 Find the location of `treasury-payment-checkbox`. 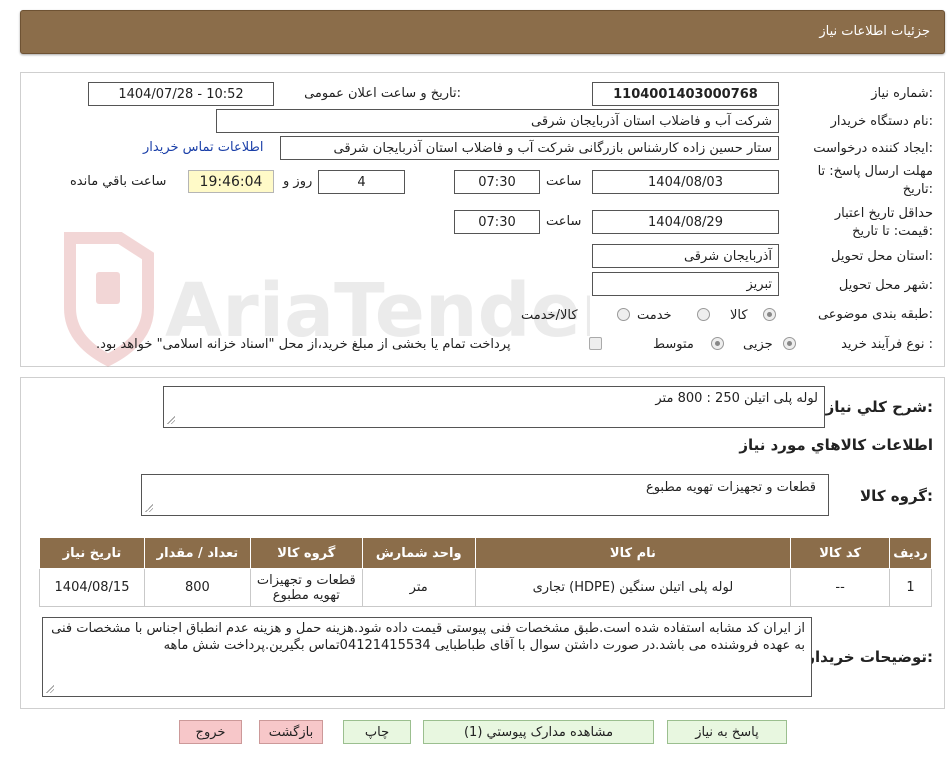

treasury-payment-checkbox is located at coordinates (595, 343).